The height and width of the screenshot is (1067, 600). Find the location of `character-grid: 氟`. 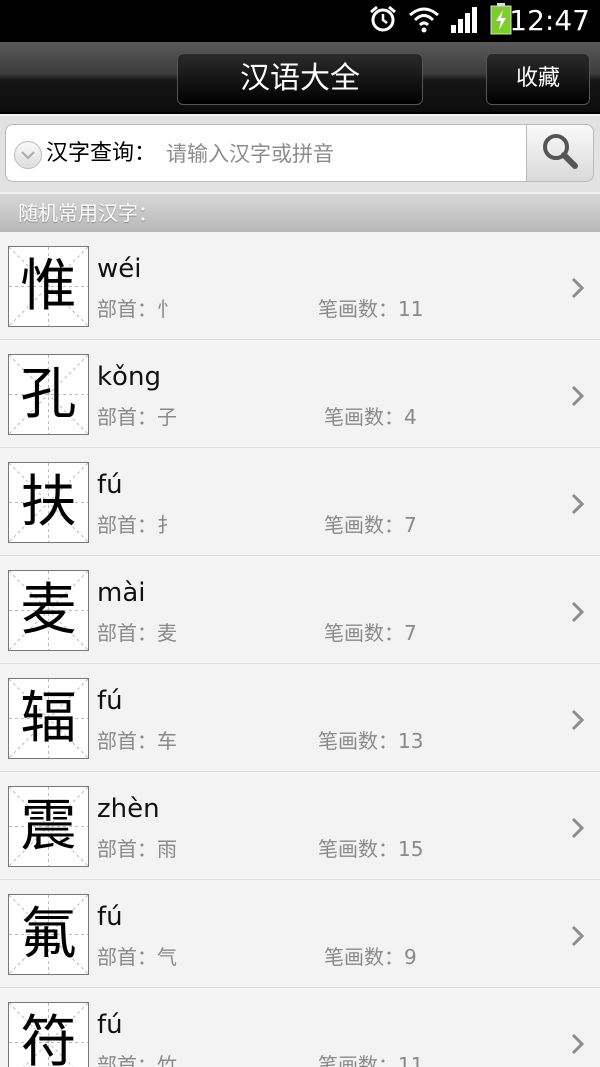

character-grid: 氟 is located at coordinates (48, 934).